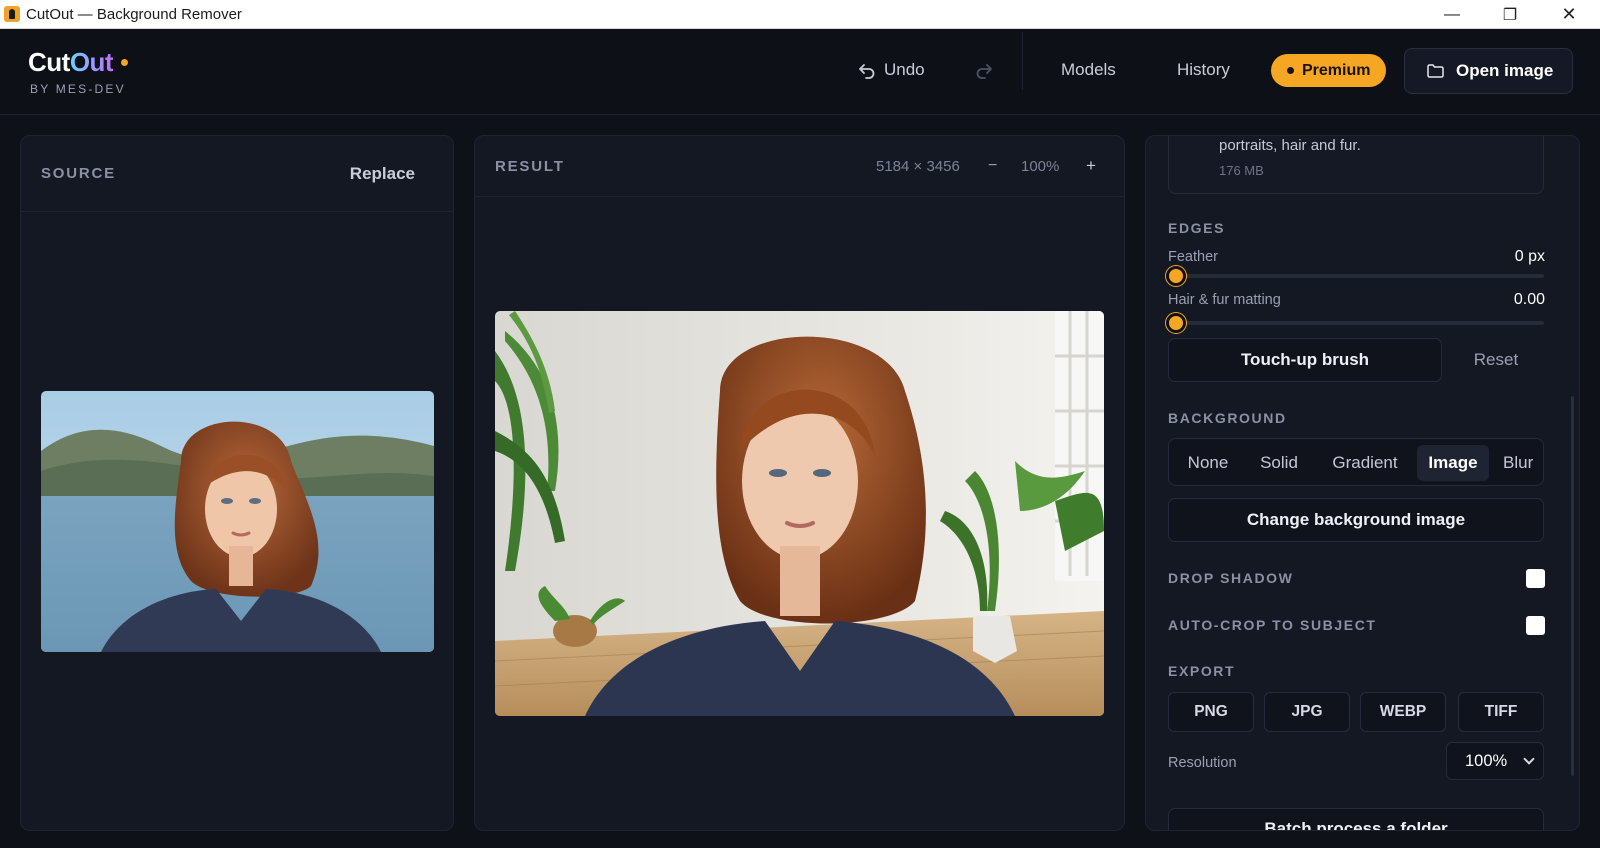  Describe the element at coordinates (1501, 712) in the screenshot. I see `format-tiff-button: TIFF` at that location.